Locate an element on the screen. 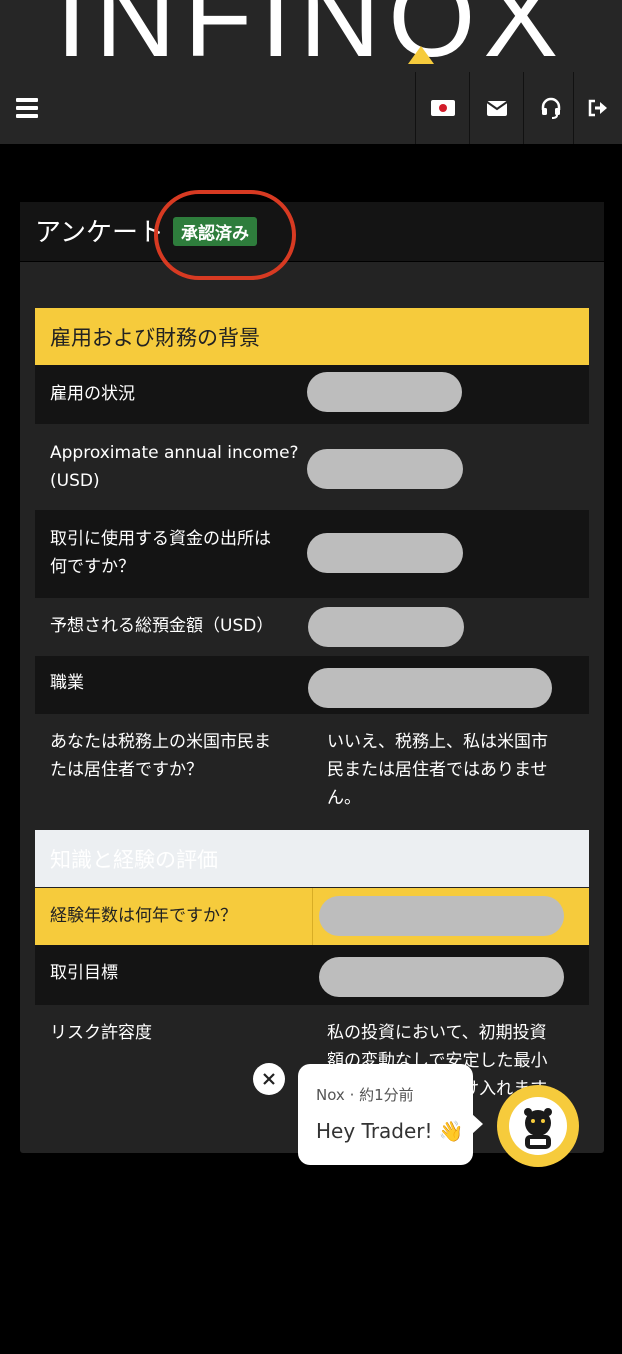 Image resolution: width=622 pixels, height=1354 pixels. section-knowledge-header: 知識と経験の評価 is located at coordinates (312, 858).